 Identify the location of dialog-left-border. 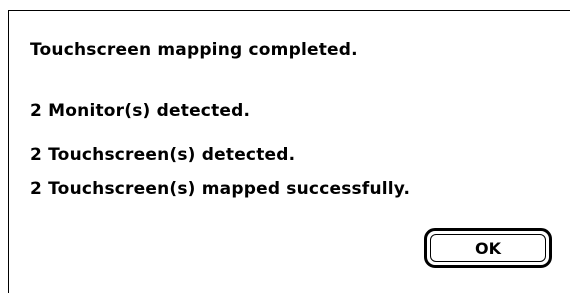
(8, 151).